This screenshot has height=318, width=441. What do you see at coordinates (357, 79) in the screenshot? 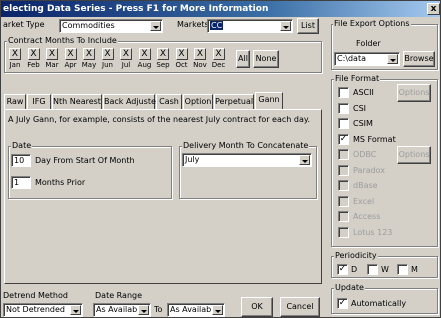
I see `file-format-label: File Format` at bounding box center [357, 79].